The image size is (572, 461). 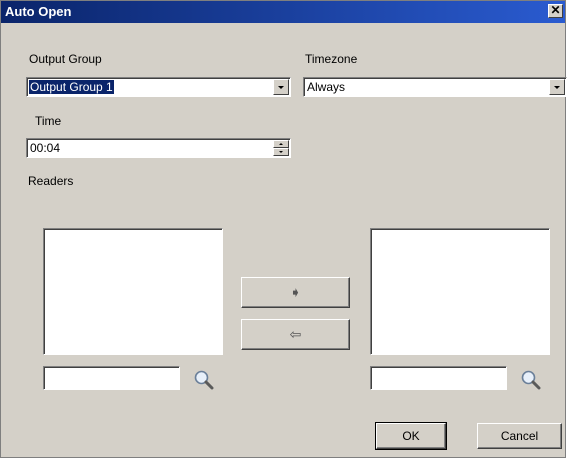 What do you see at coordinates (281, 144) in the screenshot?
I see `spin-up-icon` at bounding box center [281, 144].